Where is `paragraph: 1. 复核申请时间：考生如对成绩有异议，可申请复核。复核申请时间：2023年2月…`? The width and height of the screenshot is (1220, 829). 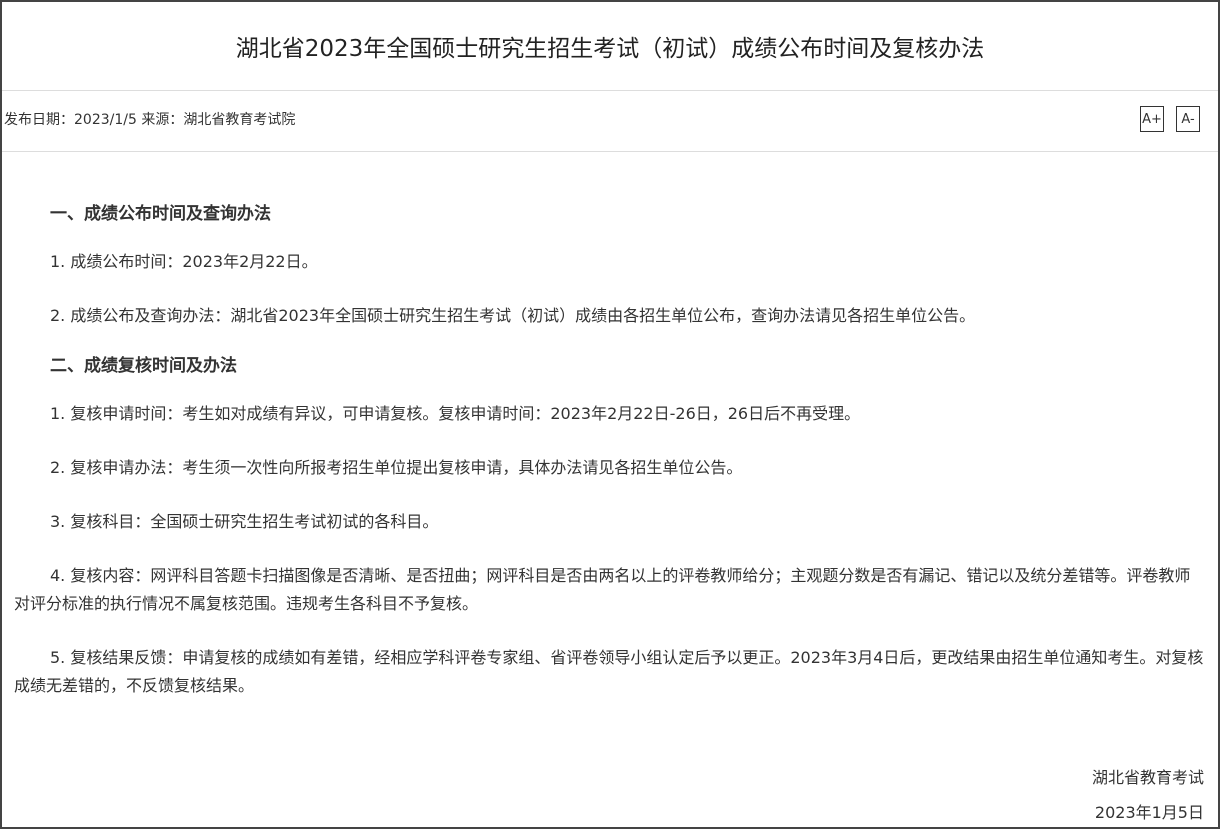
paragraph: 1. 复核申请时间：考生如对成绩有异议，可申请复核。复核申请时间：2023年2月… is located at coordinates (455, 413).